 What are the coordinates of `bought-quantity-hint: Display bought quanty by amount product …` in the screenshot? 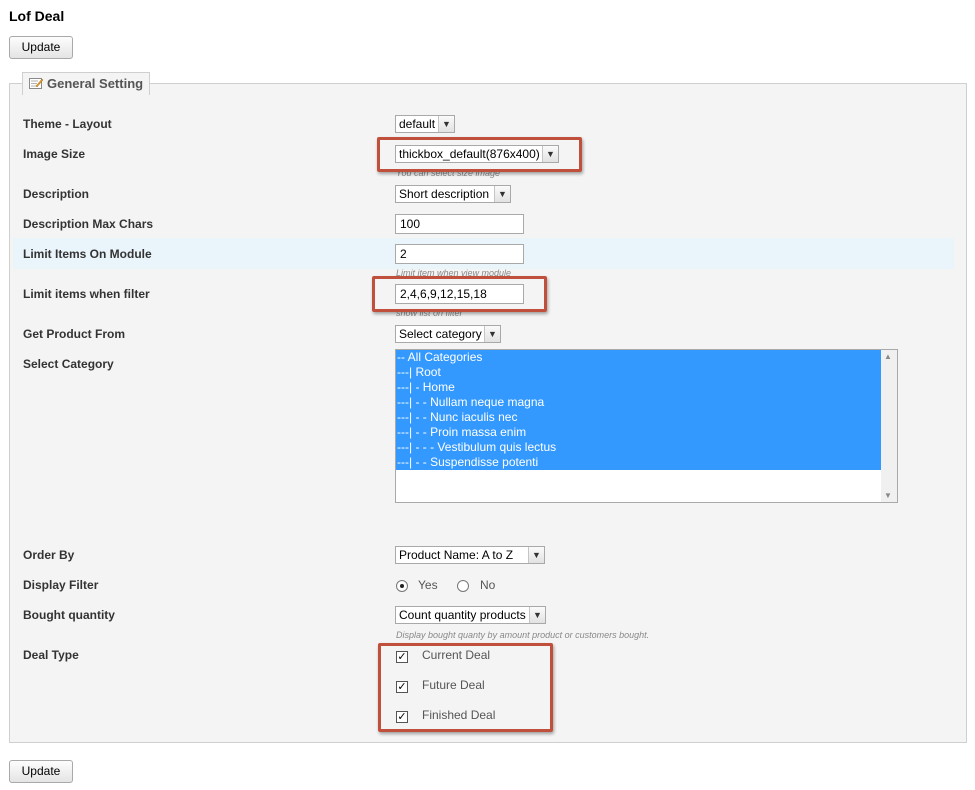 It's located at (523, 635).